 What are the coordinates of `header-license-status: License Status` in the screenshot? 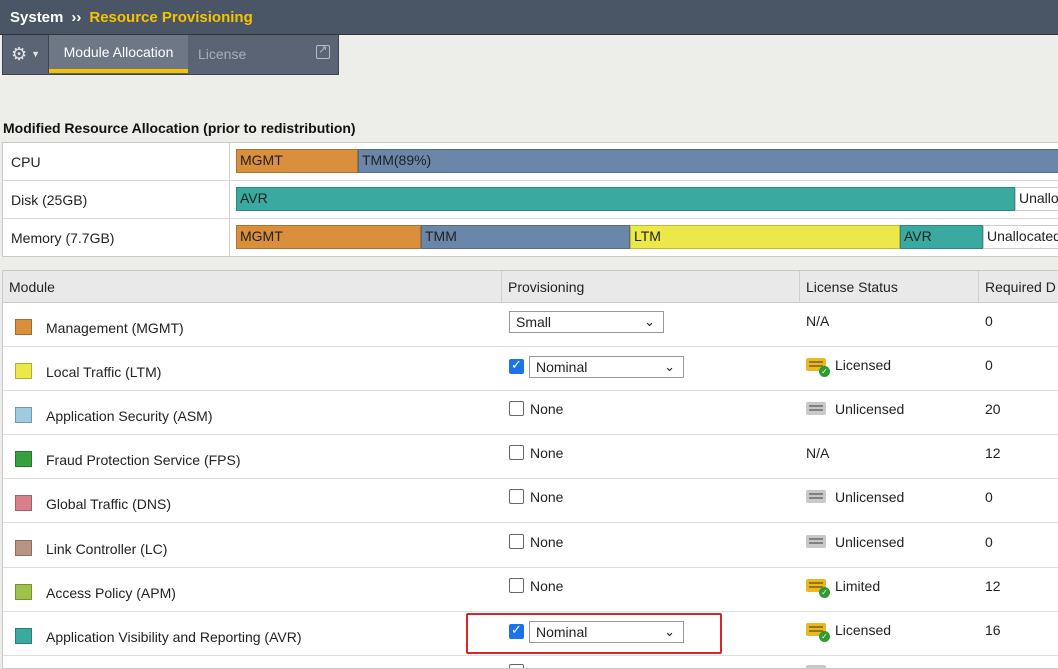 It's located at (889, 287).